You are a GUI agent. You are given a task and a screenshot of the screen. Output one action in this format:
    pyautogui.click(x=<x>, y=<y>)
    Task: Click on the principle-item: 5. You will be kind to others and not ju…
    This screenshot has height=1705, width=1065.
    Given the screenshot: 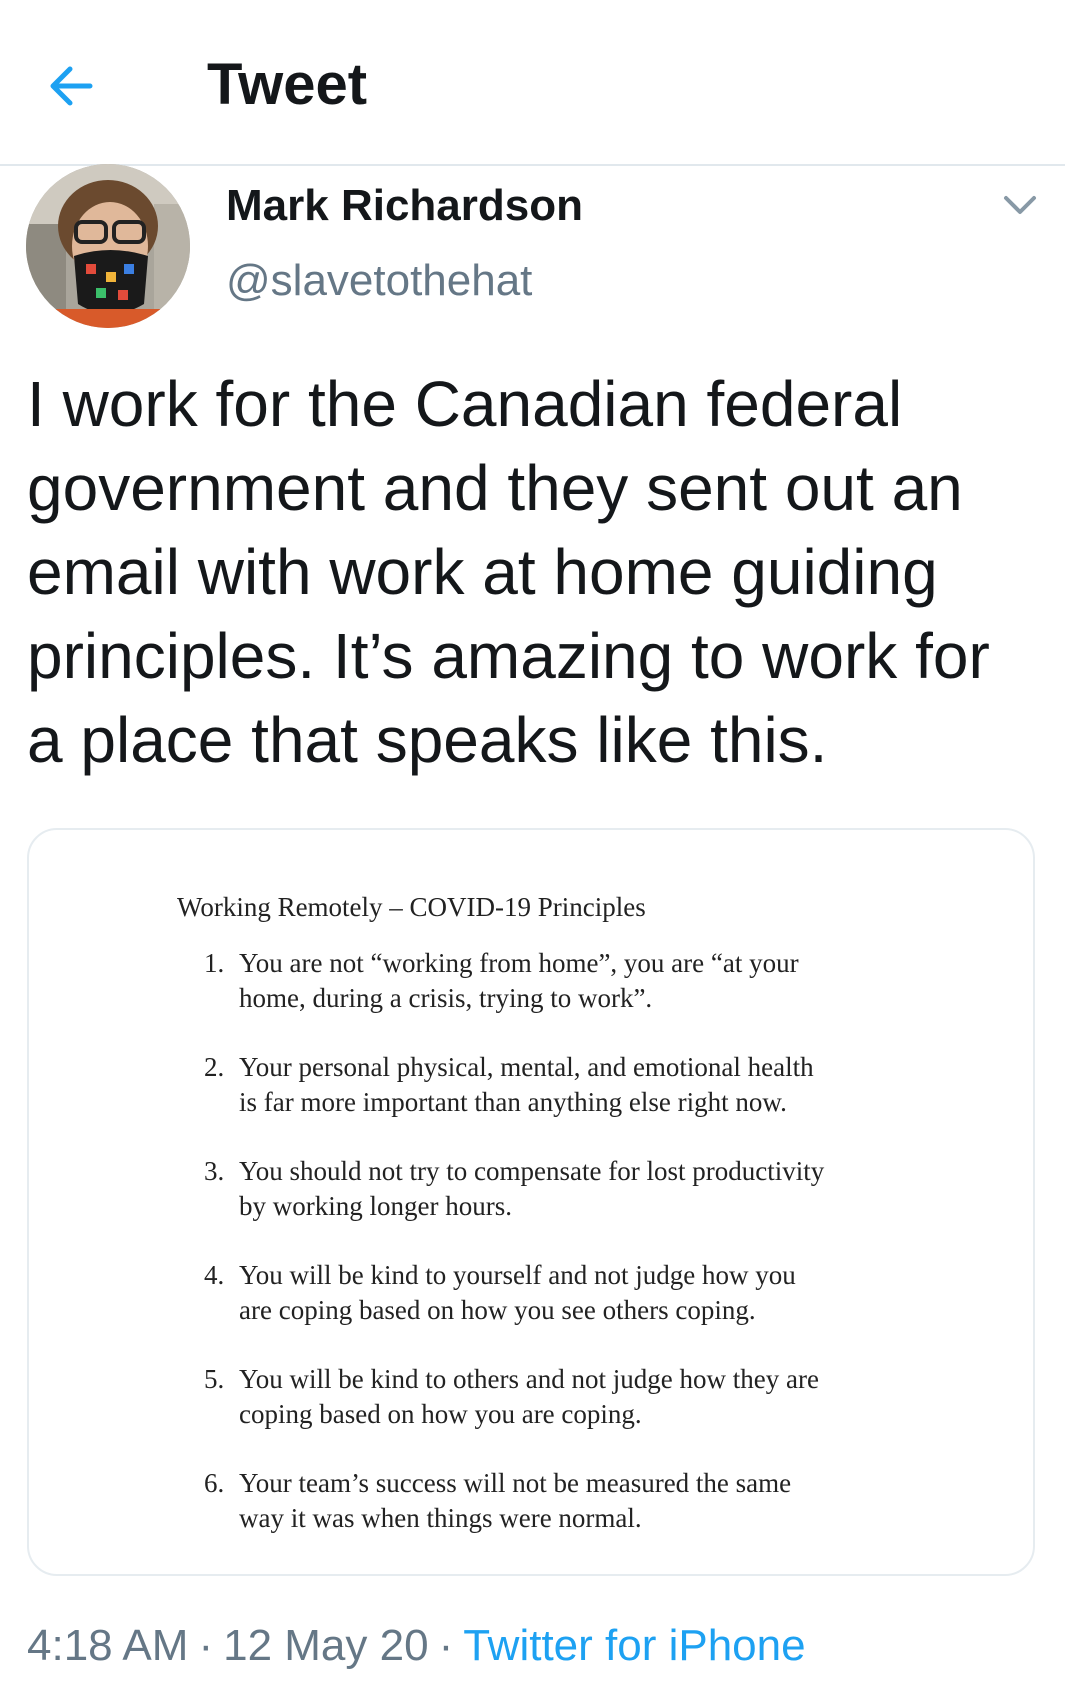 What is the action you would take?
    pyautogui.click(x=557, y=1397)
    